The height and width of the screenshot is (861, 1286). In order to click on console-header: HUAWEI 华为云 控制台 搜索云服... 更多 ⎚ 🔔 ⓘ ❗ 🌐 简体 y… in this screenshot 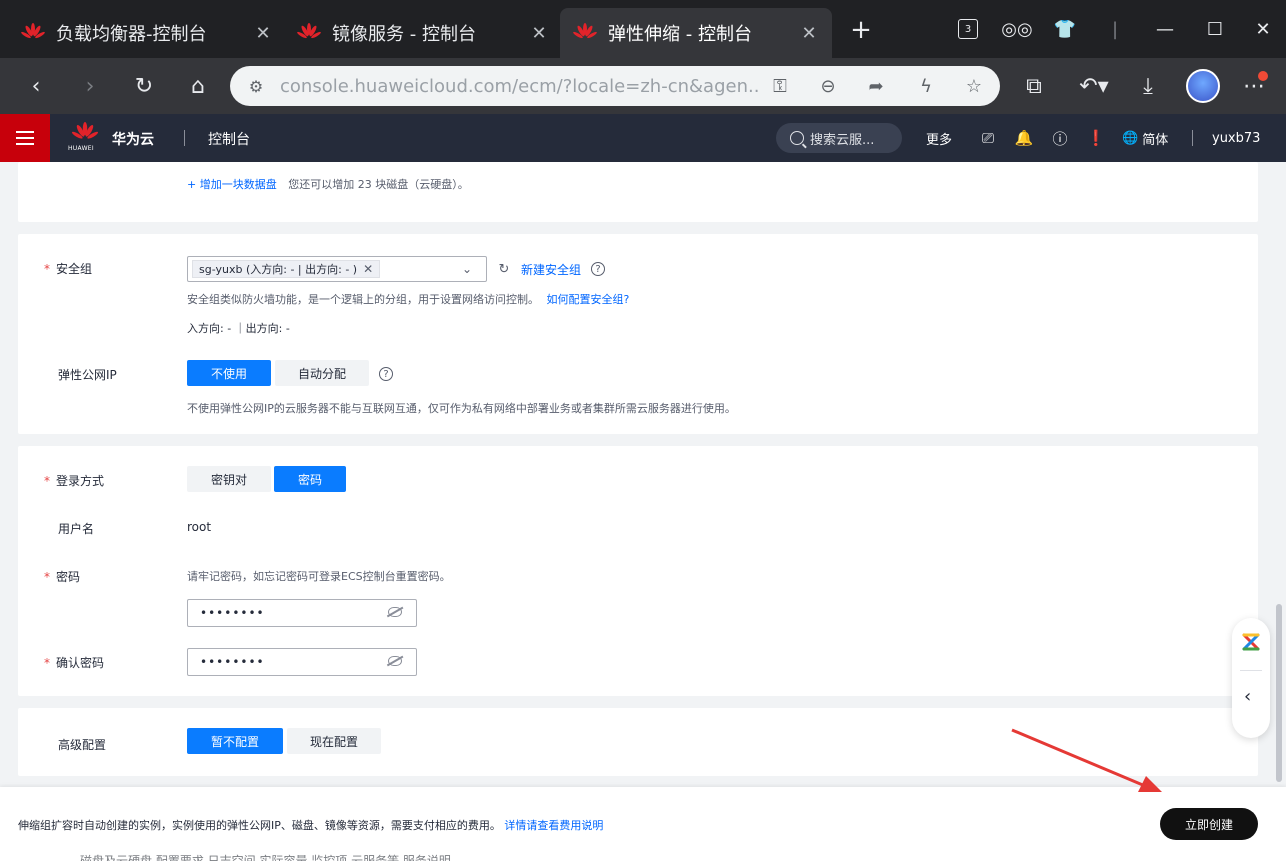, I will do `click(643, 138)`.